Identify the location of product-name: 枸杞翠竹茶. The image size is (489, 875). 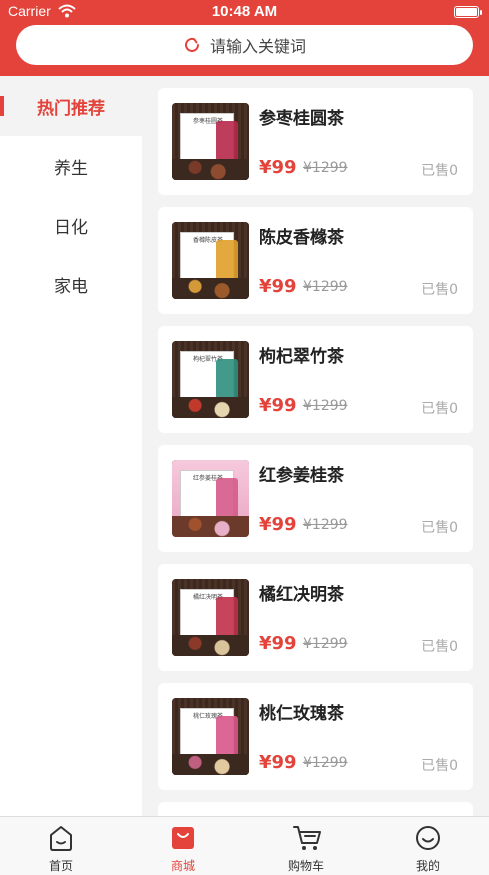
(301, 357).